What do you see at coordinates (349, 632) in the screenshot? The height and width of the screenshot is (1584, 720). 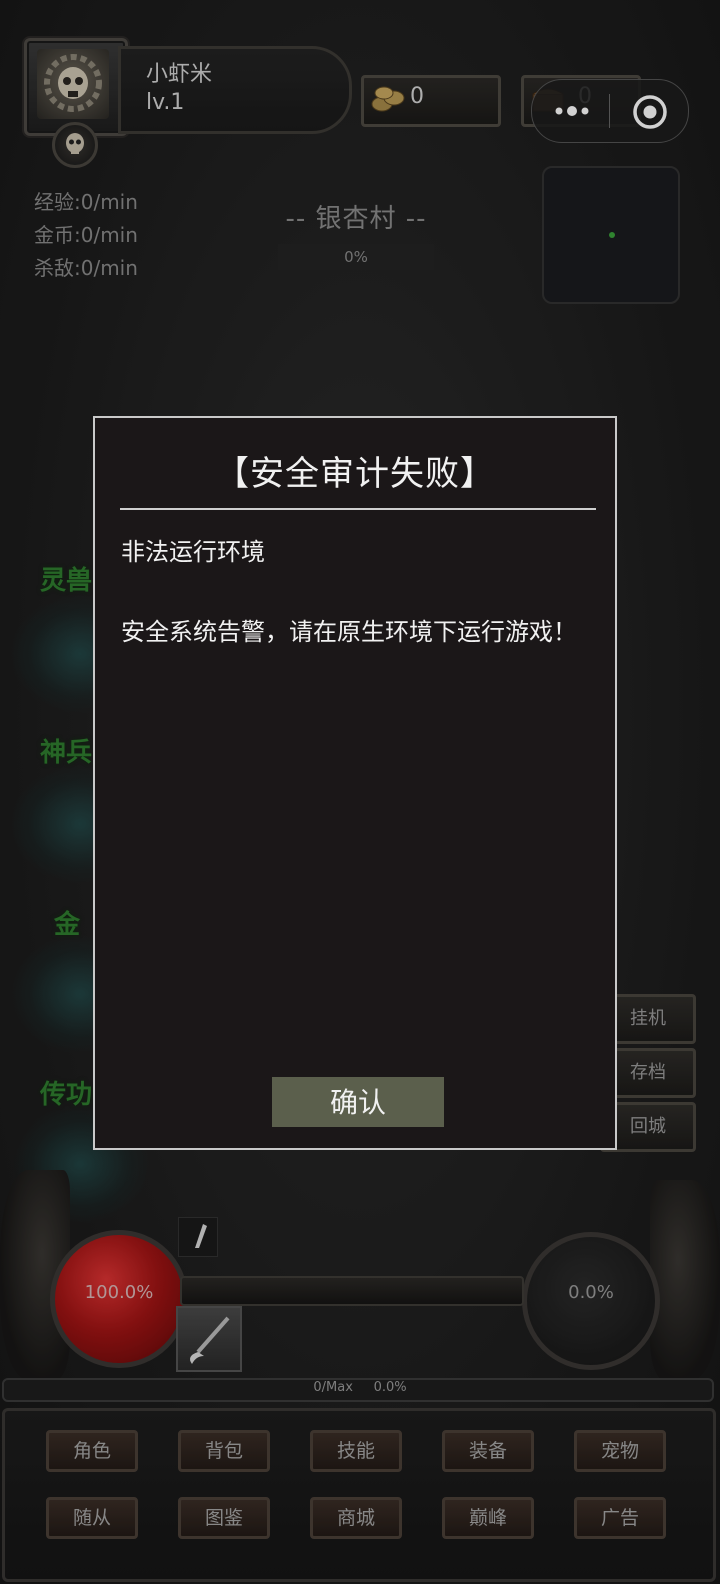 I see `dialog-message: 安全系统告警，请在原生环境下运行游戏！` at bounding box center [349, 632].